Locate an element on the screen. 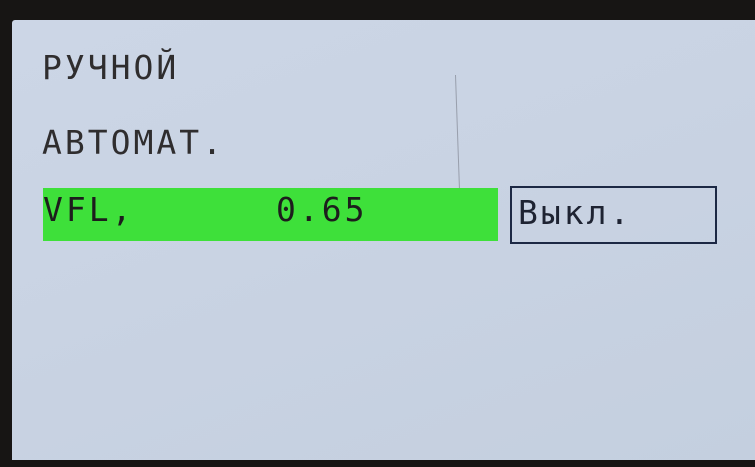  menu-item-manual: РУЧНОЙ is located at coordinates (110, 68).